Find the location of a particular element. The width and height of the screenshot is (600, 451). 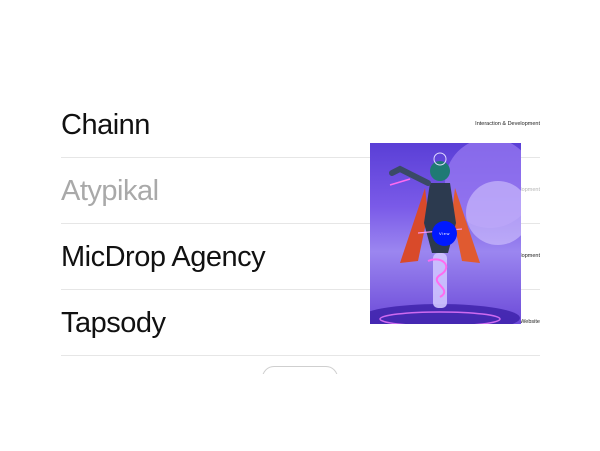

project-title: Chainn is located at coordinates (105, 125).